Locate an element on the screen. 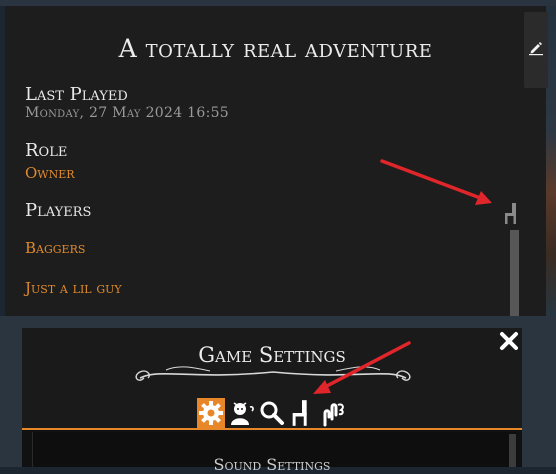 The width and height of the screenshot is (556, 474). players-label: Players is located at coordinates (58, 210).